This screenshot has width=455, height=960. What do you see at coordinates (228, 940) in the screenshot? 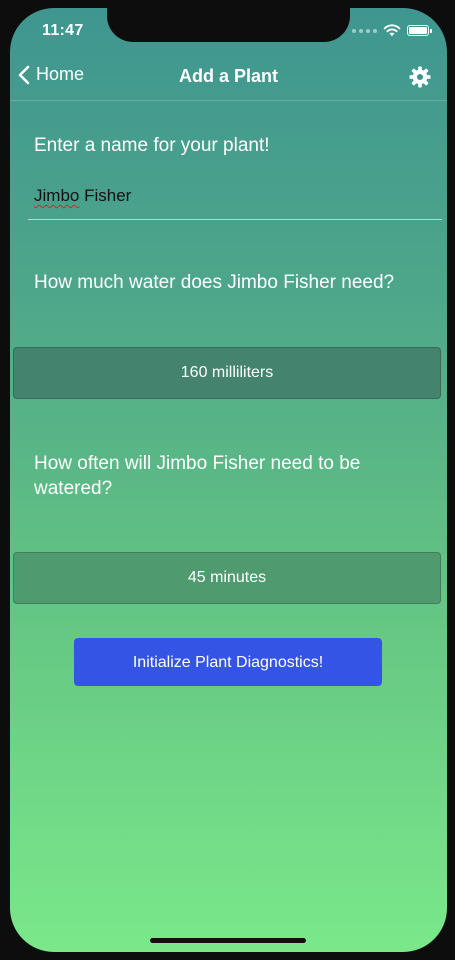
I see `home-indicator` at bounding box center [228, 940].